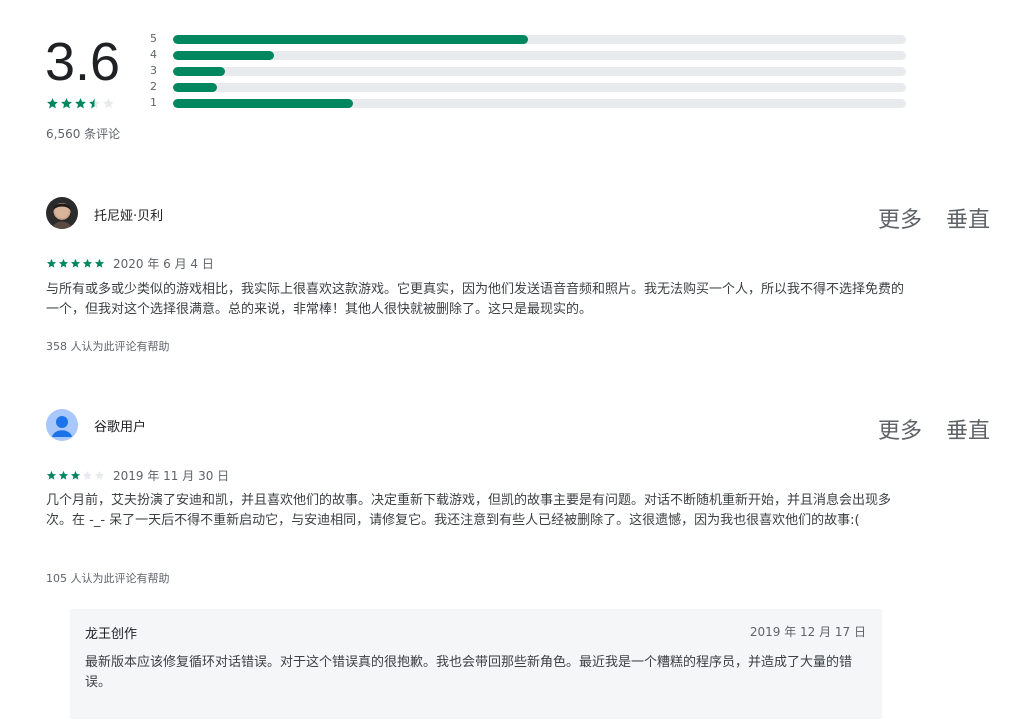  Describe the element at coordinates (120, 425) in the screenshot. I see `review-author: 谷歌用户` at that location.